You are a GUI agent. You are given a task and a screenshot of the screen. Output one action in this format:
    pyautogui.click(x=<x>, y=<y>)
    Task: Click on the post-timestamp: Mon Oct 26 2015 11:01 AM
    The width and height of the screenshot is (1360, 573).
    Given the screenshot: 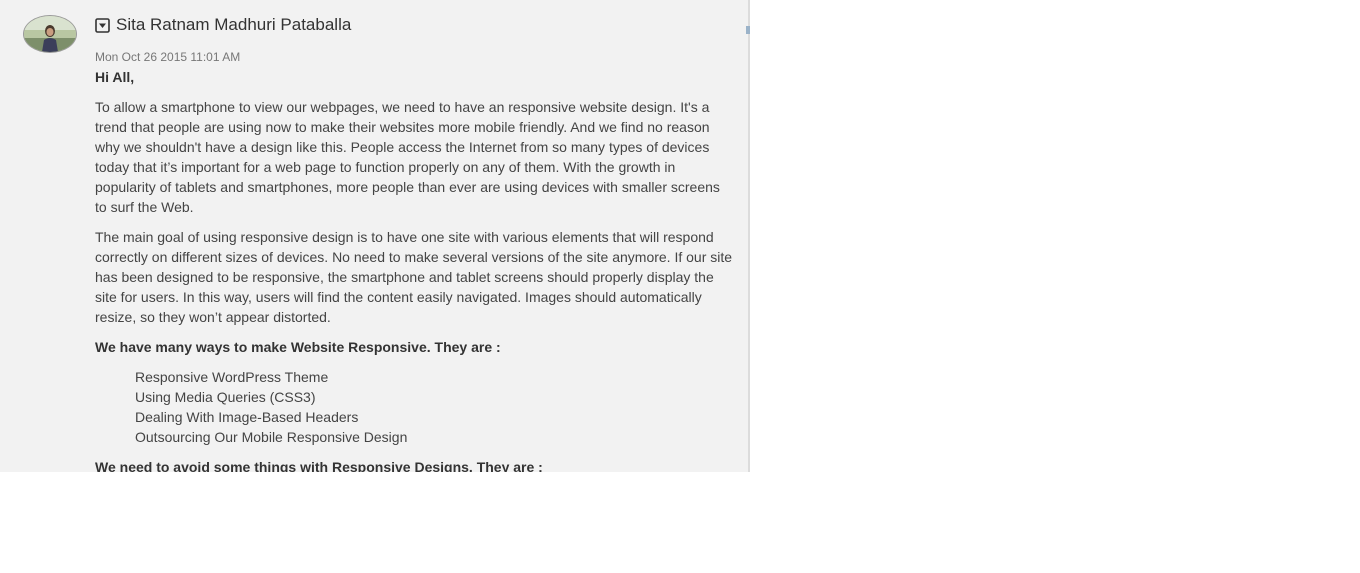 What is the action you would take?
    pyautogui.click(x=168, y=57)
    